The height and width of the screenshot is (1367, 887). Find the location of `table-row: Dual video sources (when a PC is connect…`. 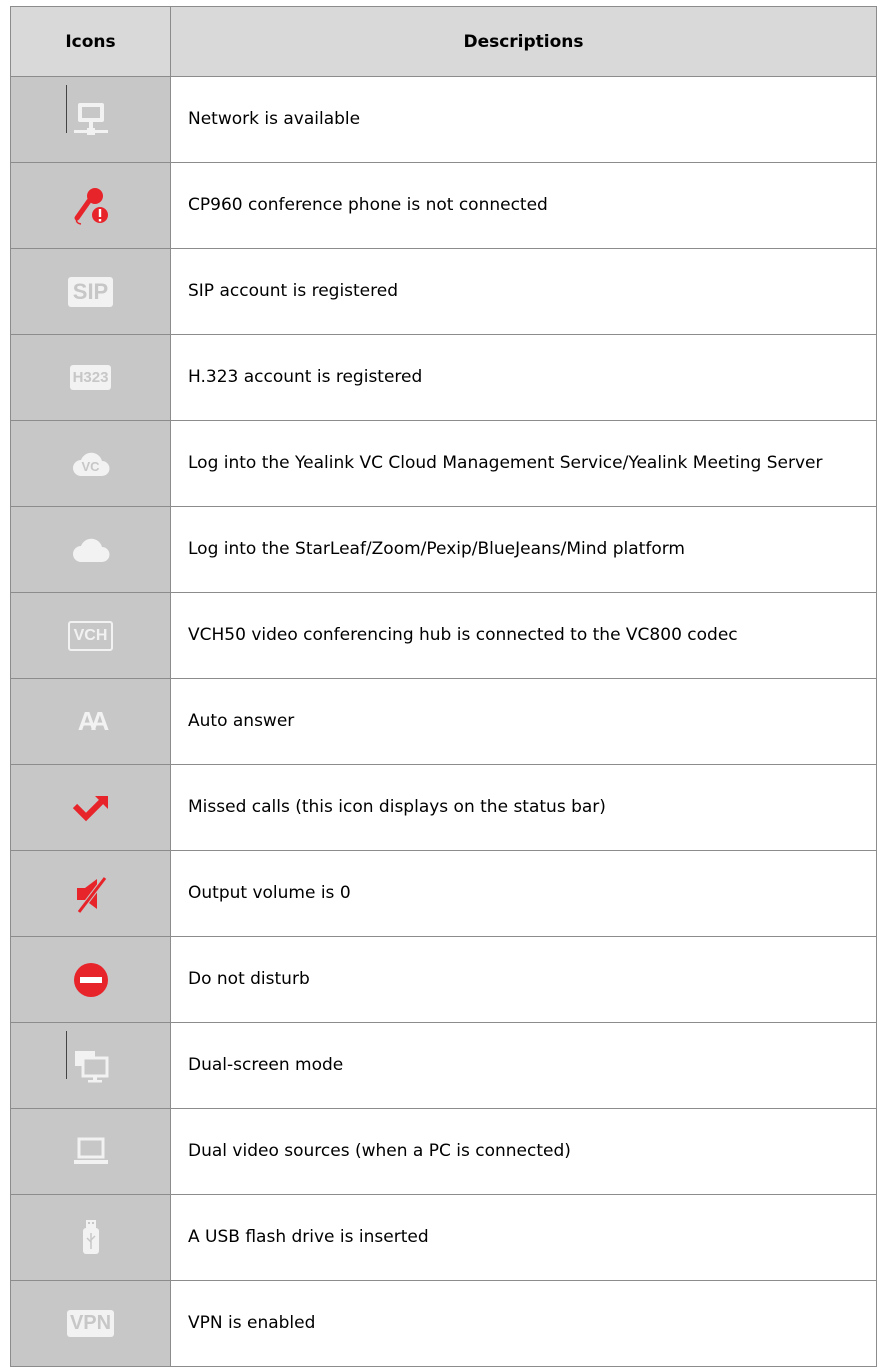

table-row: Dual video sources (when a PC is connect… is located at coordinates (443, 1151).